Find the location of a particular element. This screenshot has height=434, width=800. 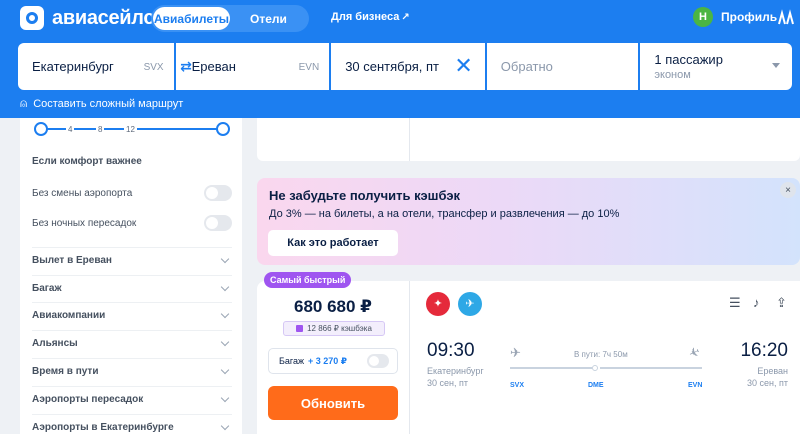

filter-baggage-section: Багаж is located at coordinates (132, 288).